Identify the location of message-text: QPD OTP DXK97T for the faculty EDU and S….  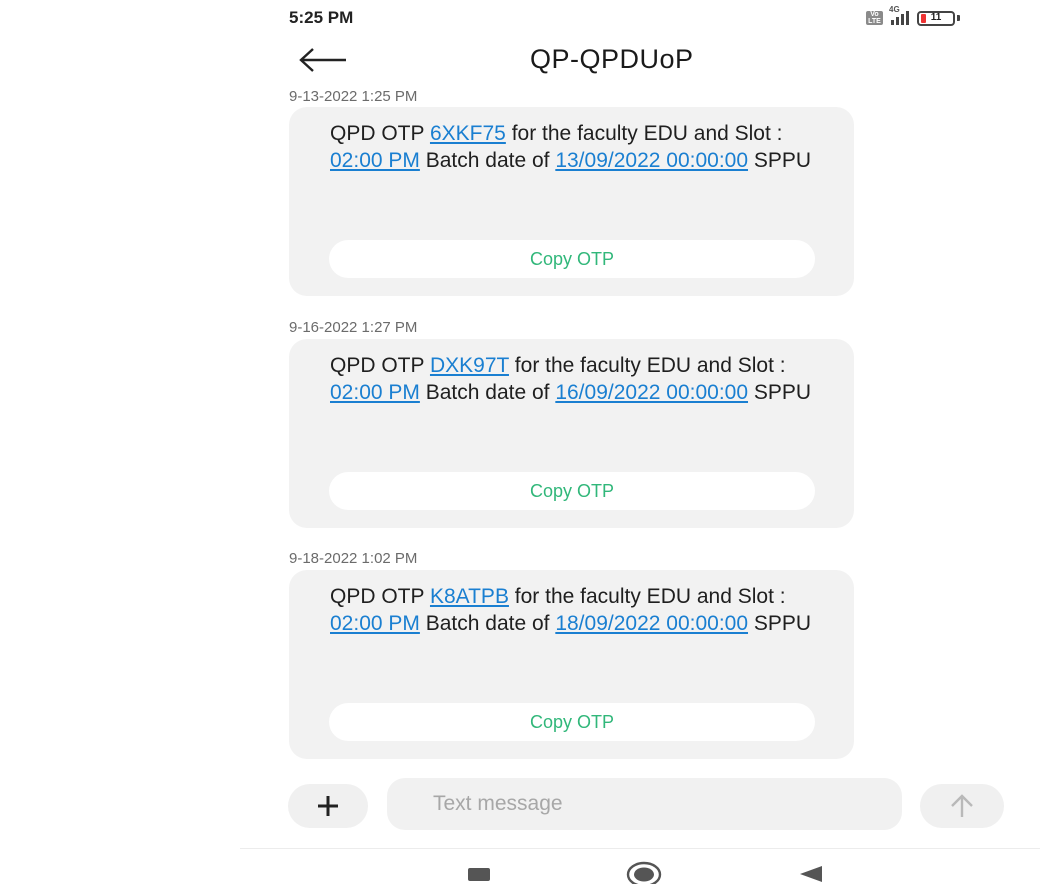
(571, 379).